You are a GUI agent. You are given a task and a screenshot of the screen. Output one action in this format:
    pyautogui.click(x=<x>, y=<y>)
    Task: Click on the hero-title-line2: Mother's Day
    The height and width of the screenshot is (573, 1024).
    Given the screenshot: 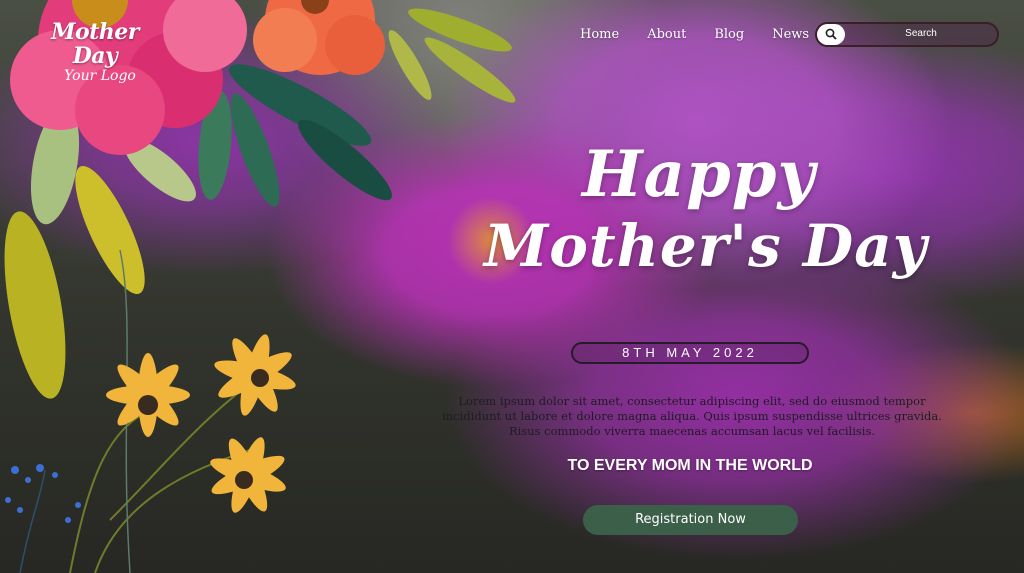 What is the action you would take?
    pyautogui.click(x=706, y=246)
    